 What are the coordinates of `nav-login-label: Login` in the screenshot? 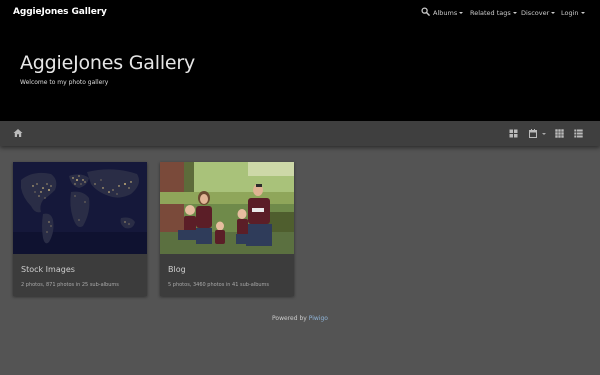 It's located at (570, 13).